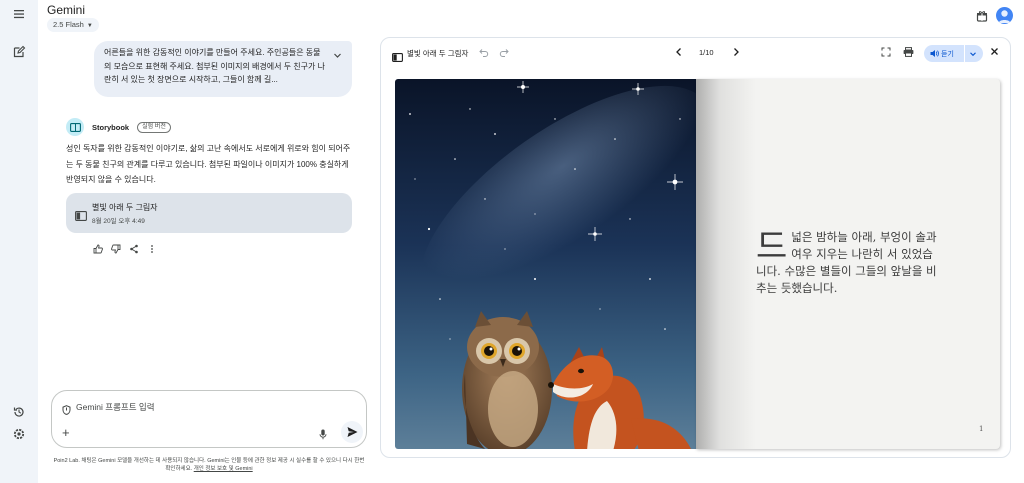 Image resolution: width=1024 pixels, height=483 pixels. I want to click on storybook-toolbar: 별빛 아래 두 그림자 1/10 듣기, so click(695, 54).